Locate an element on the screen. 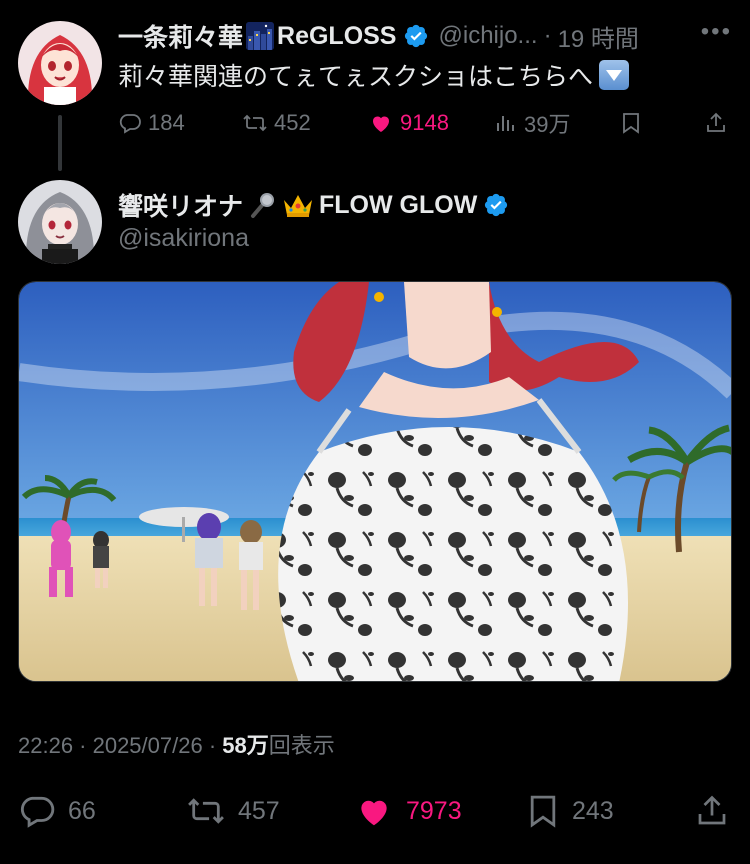 The width and height of the screenshot is (750, 864). like-button: 9148 is located at coordinates (408, 123).